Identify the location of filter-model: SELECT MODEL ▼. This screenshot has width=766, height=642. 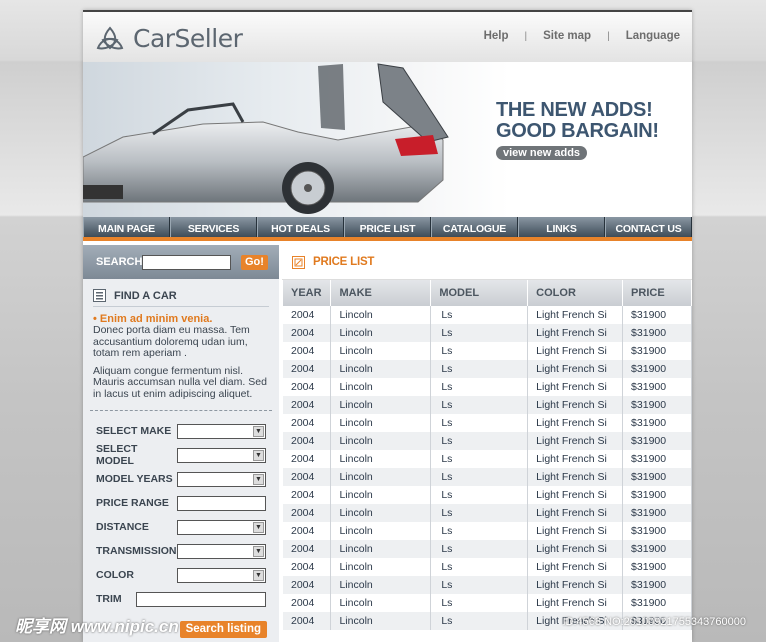
(181, 455).